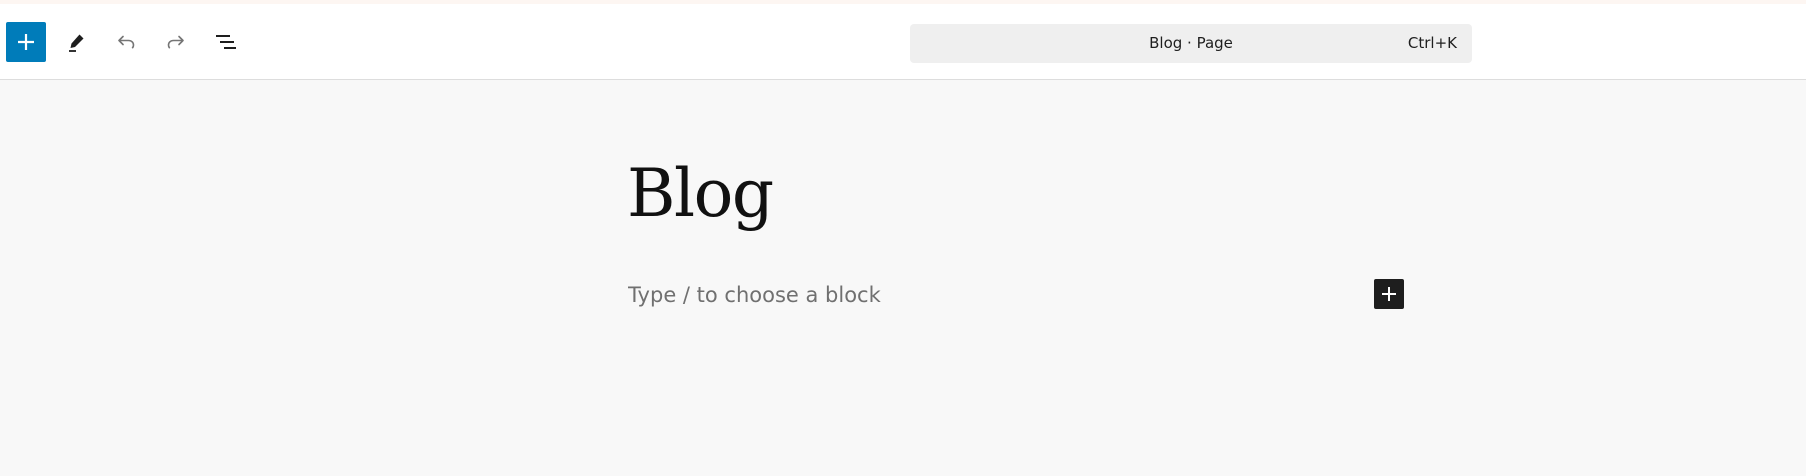 This screenshot has height=476, width=1806. I want to click on add-block-button, so click(1389, 294).